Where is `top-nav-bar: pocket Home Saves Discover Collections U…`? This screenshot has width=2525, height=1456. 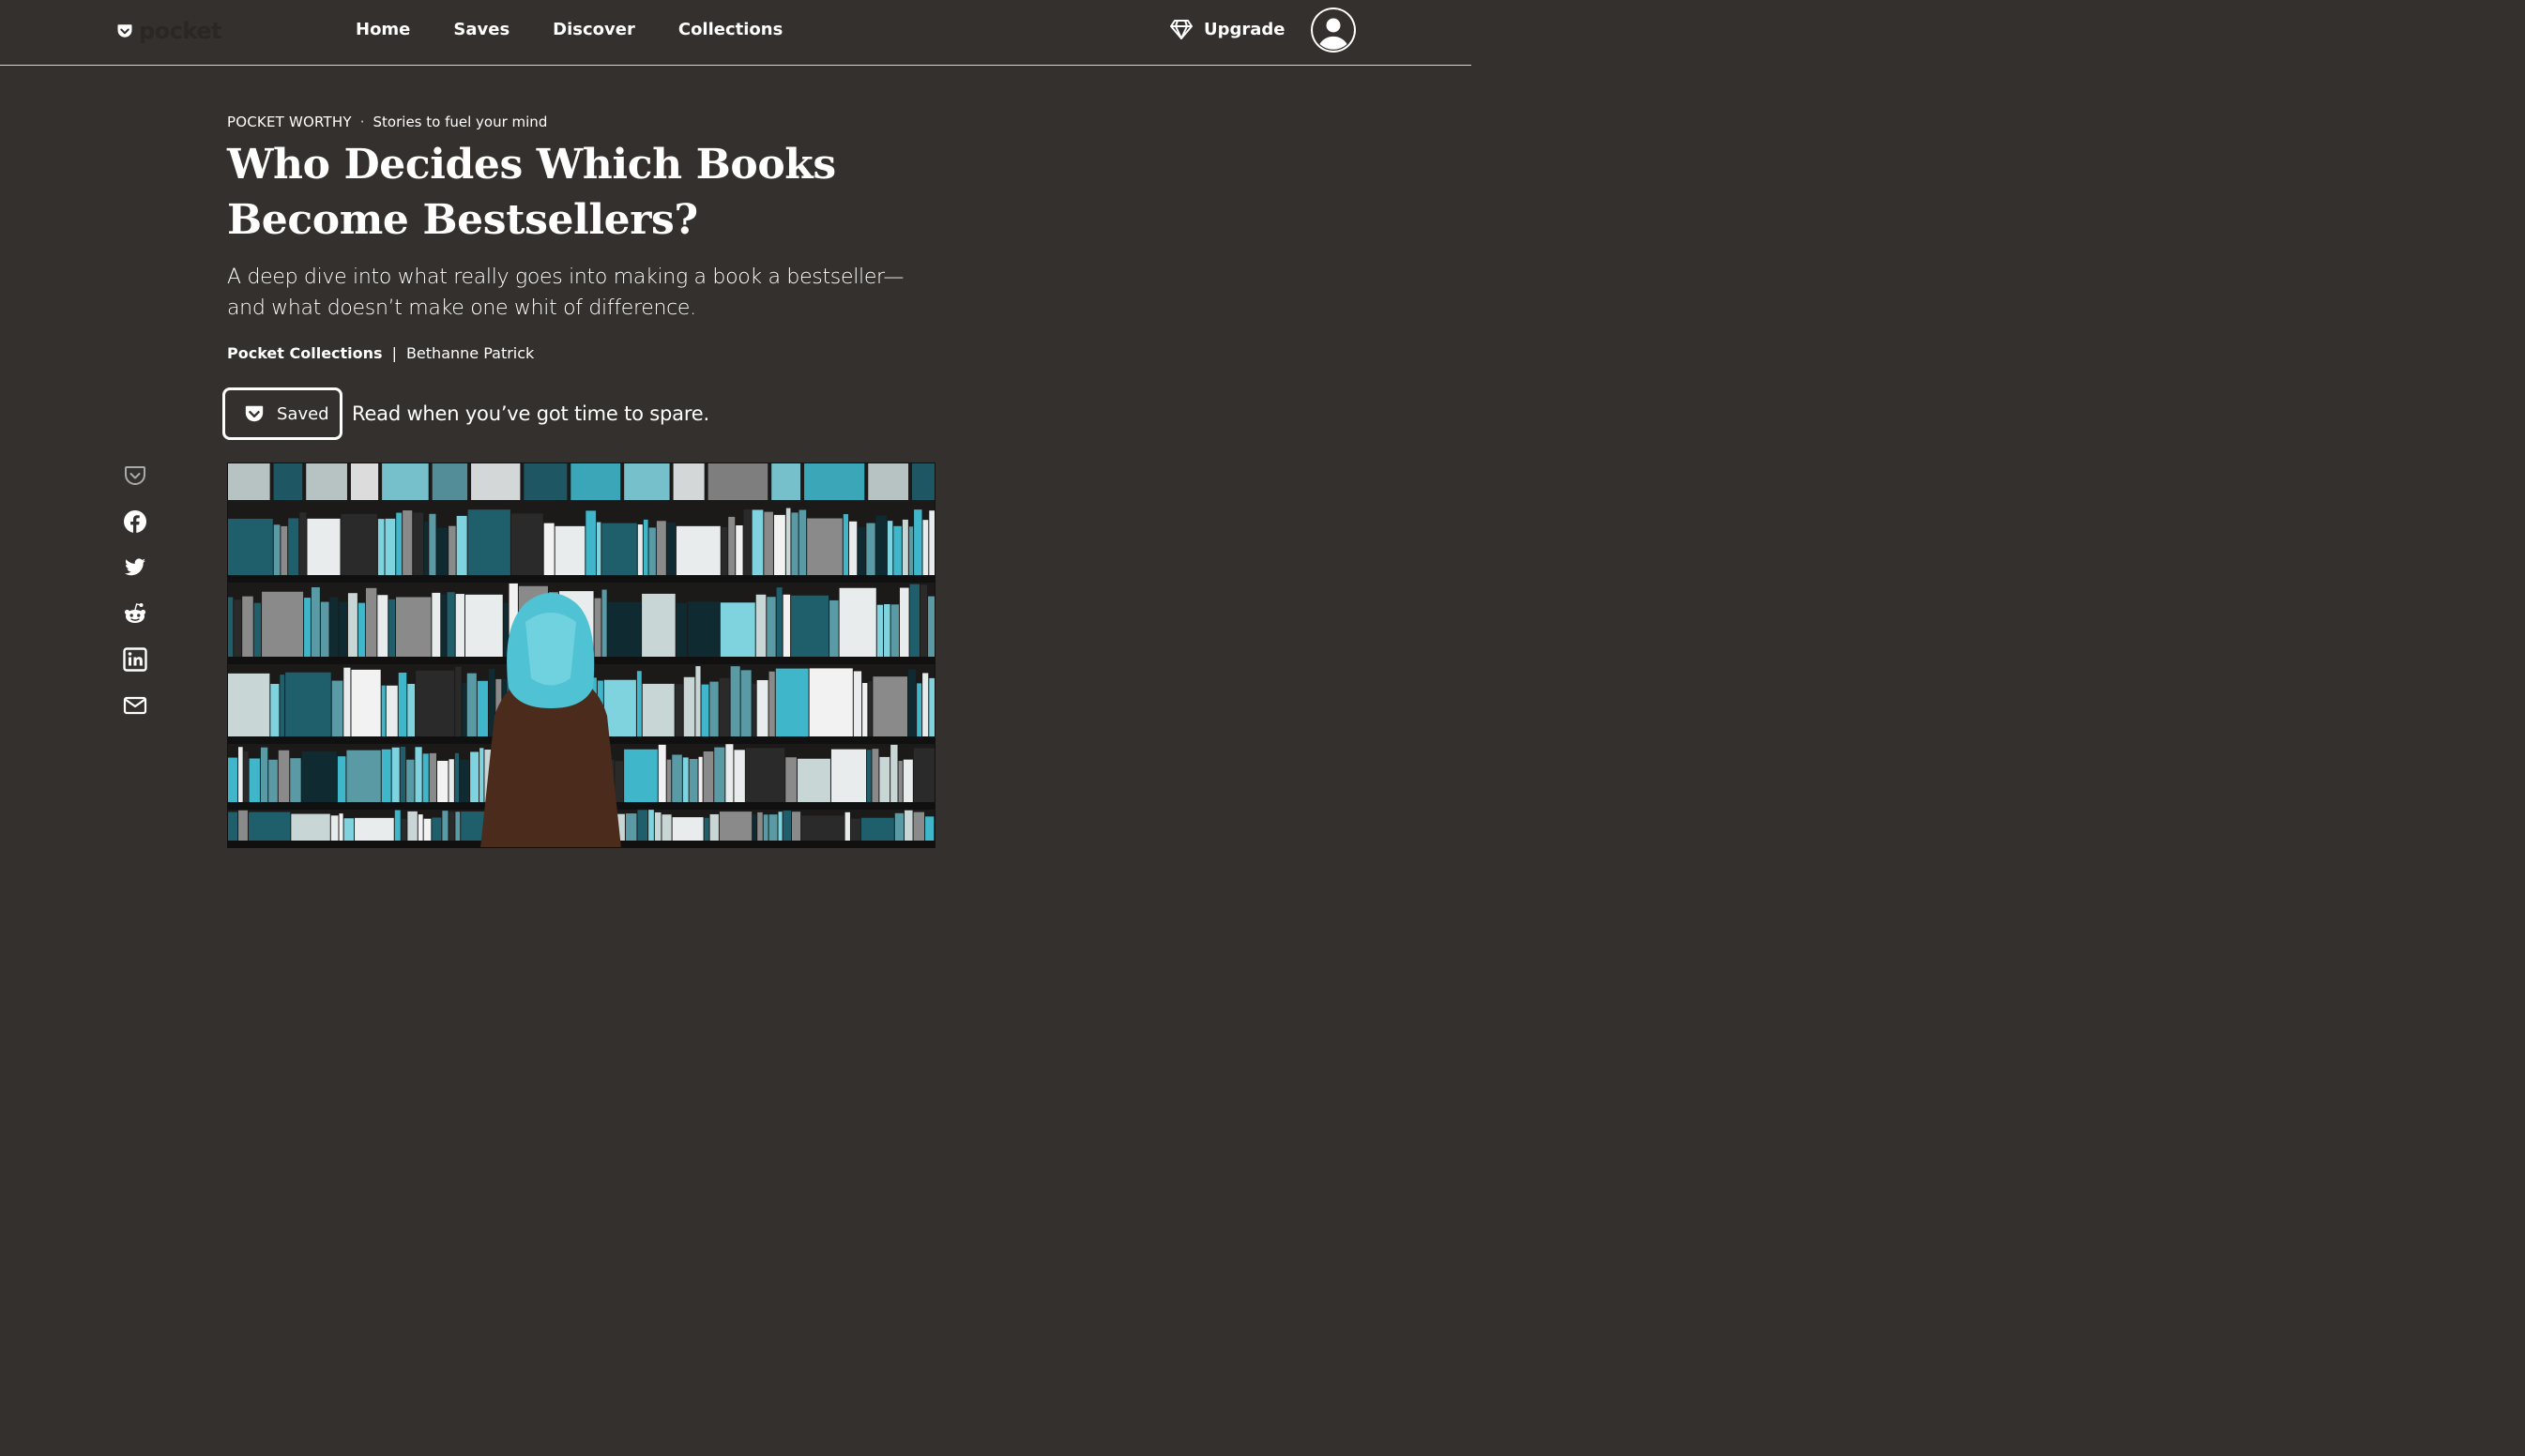
top-nav-bar: pocket Home Saves Discover Collections U… is located at coordinates (736, 33).